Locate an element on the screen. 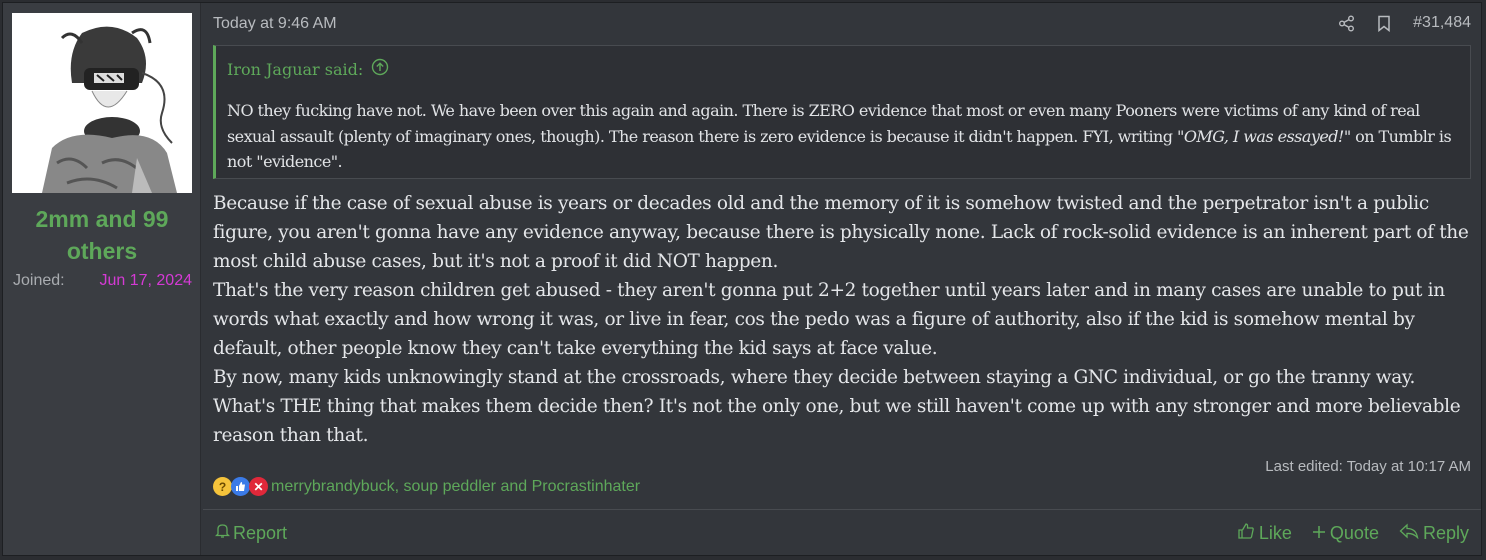  reply-button: Reply is located at coordinates (1434, 533).